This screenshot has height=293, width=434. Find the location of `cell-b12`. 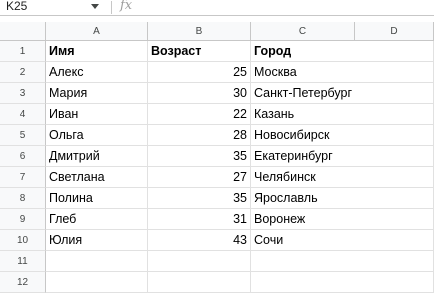

cell-b12 is located at coordinates (199, 282).